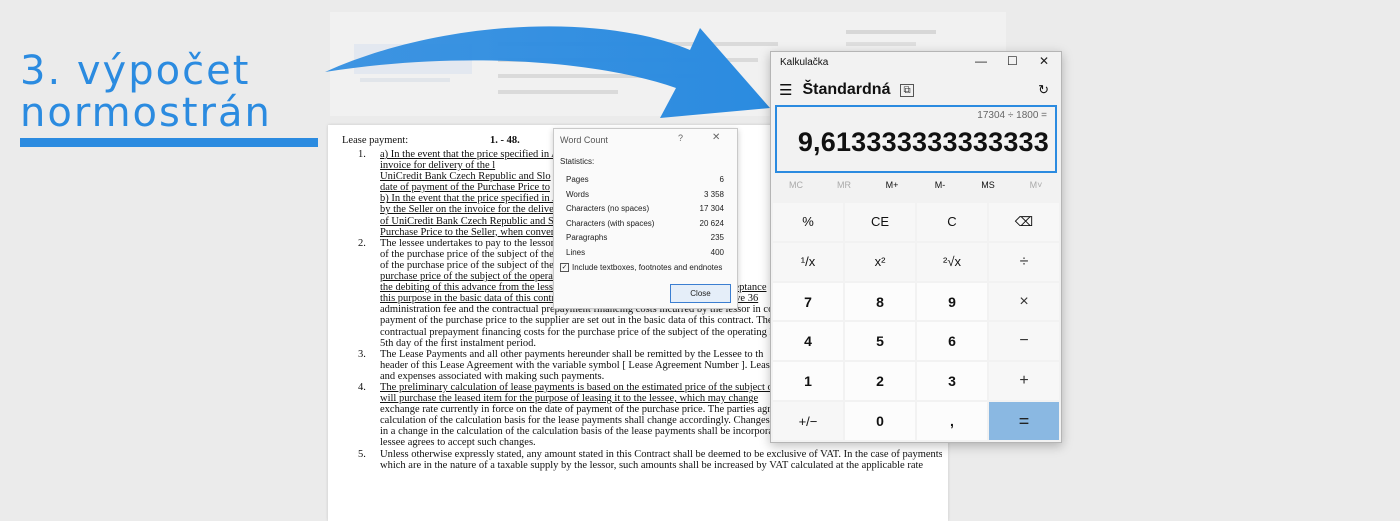 The height and width of the screenshot is (521, 1400). I want to click on subtract-key: −, so click(1024, 341).